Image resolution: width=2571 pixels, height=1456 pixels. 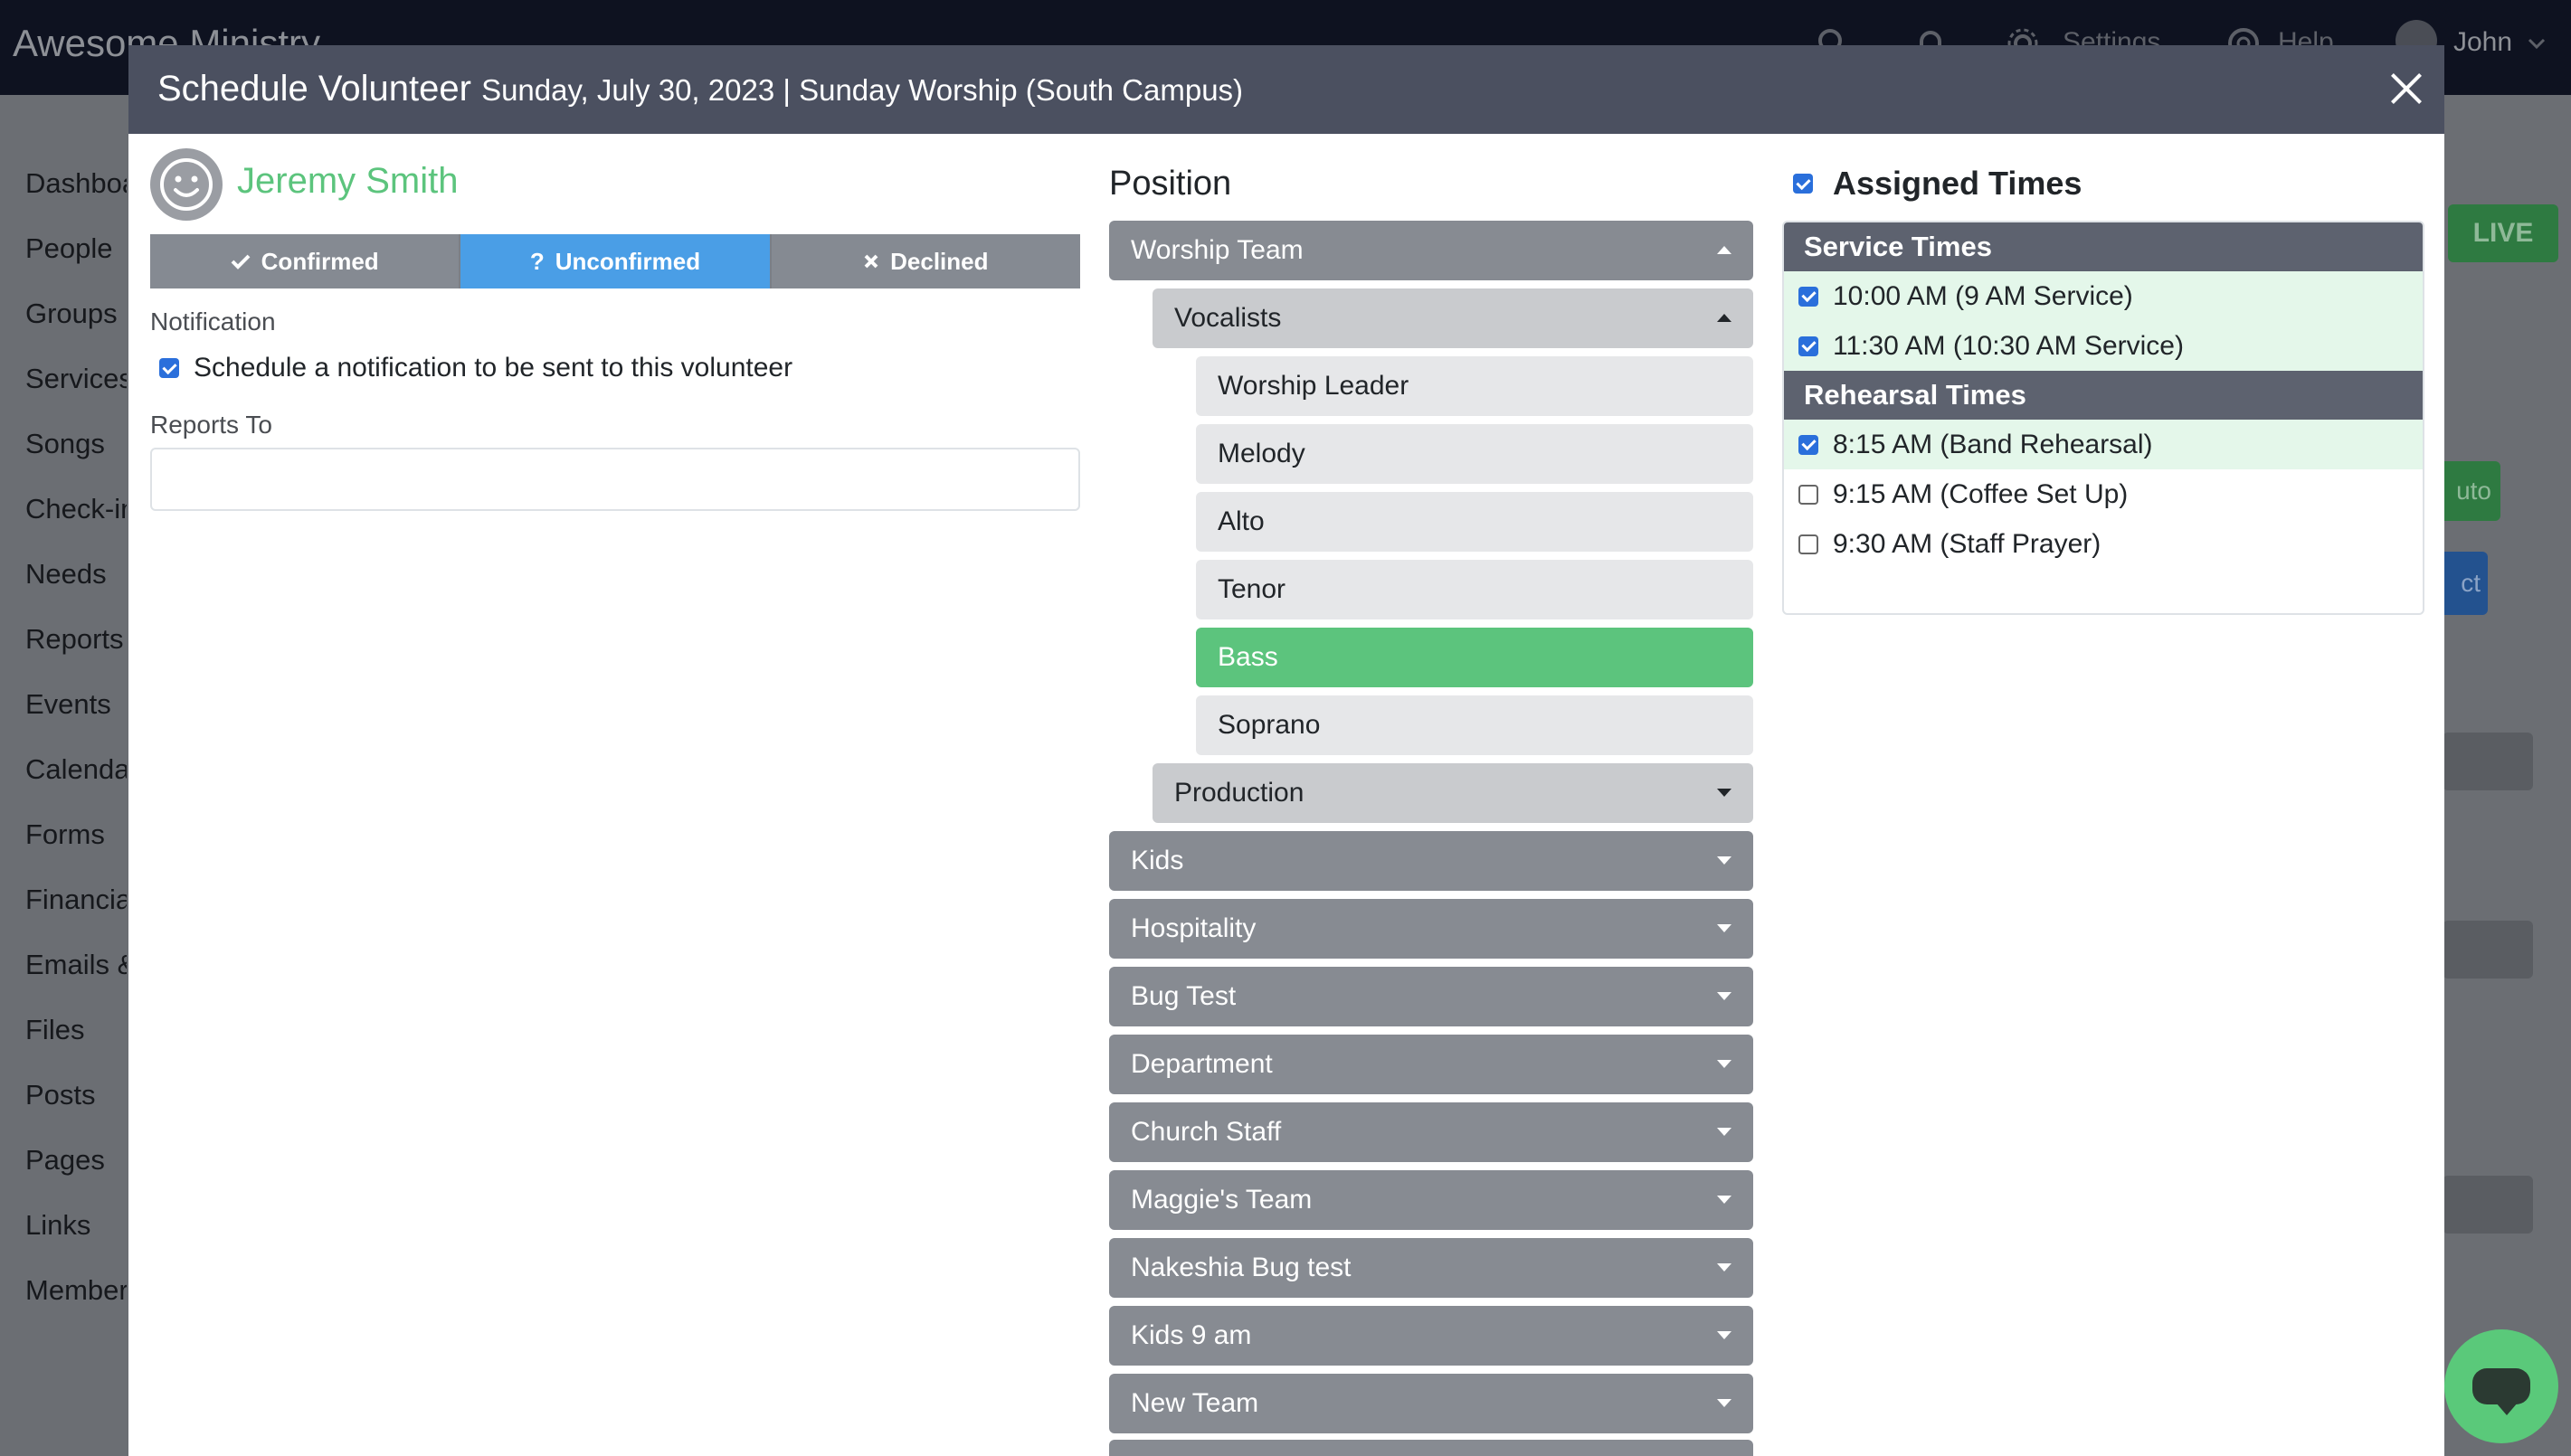 I want to click on position-melody: Melody, so click(x=1474, y=454).